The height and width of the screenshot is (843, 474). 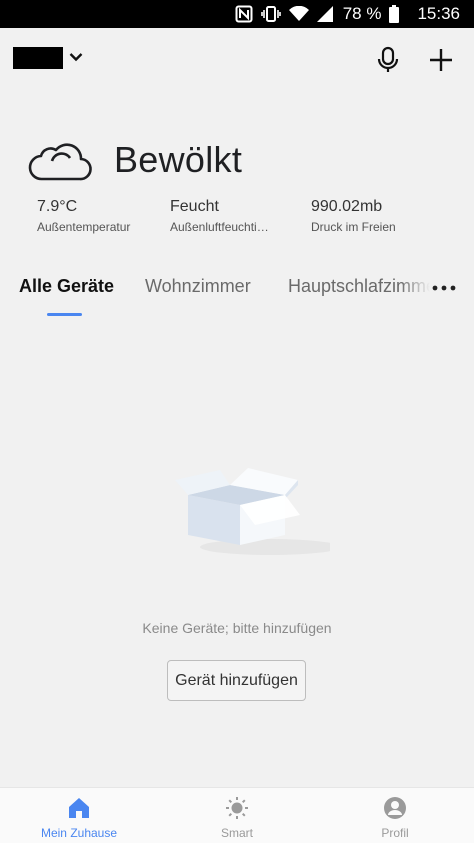 I want to click on stat-label: Druck im Freien, so click(x=353, y=227).